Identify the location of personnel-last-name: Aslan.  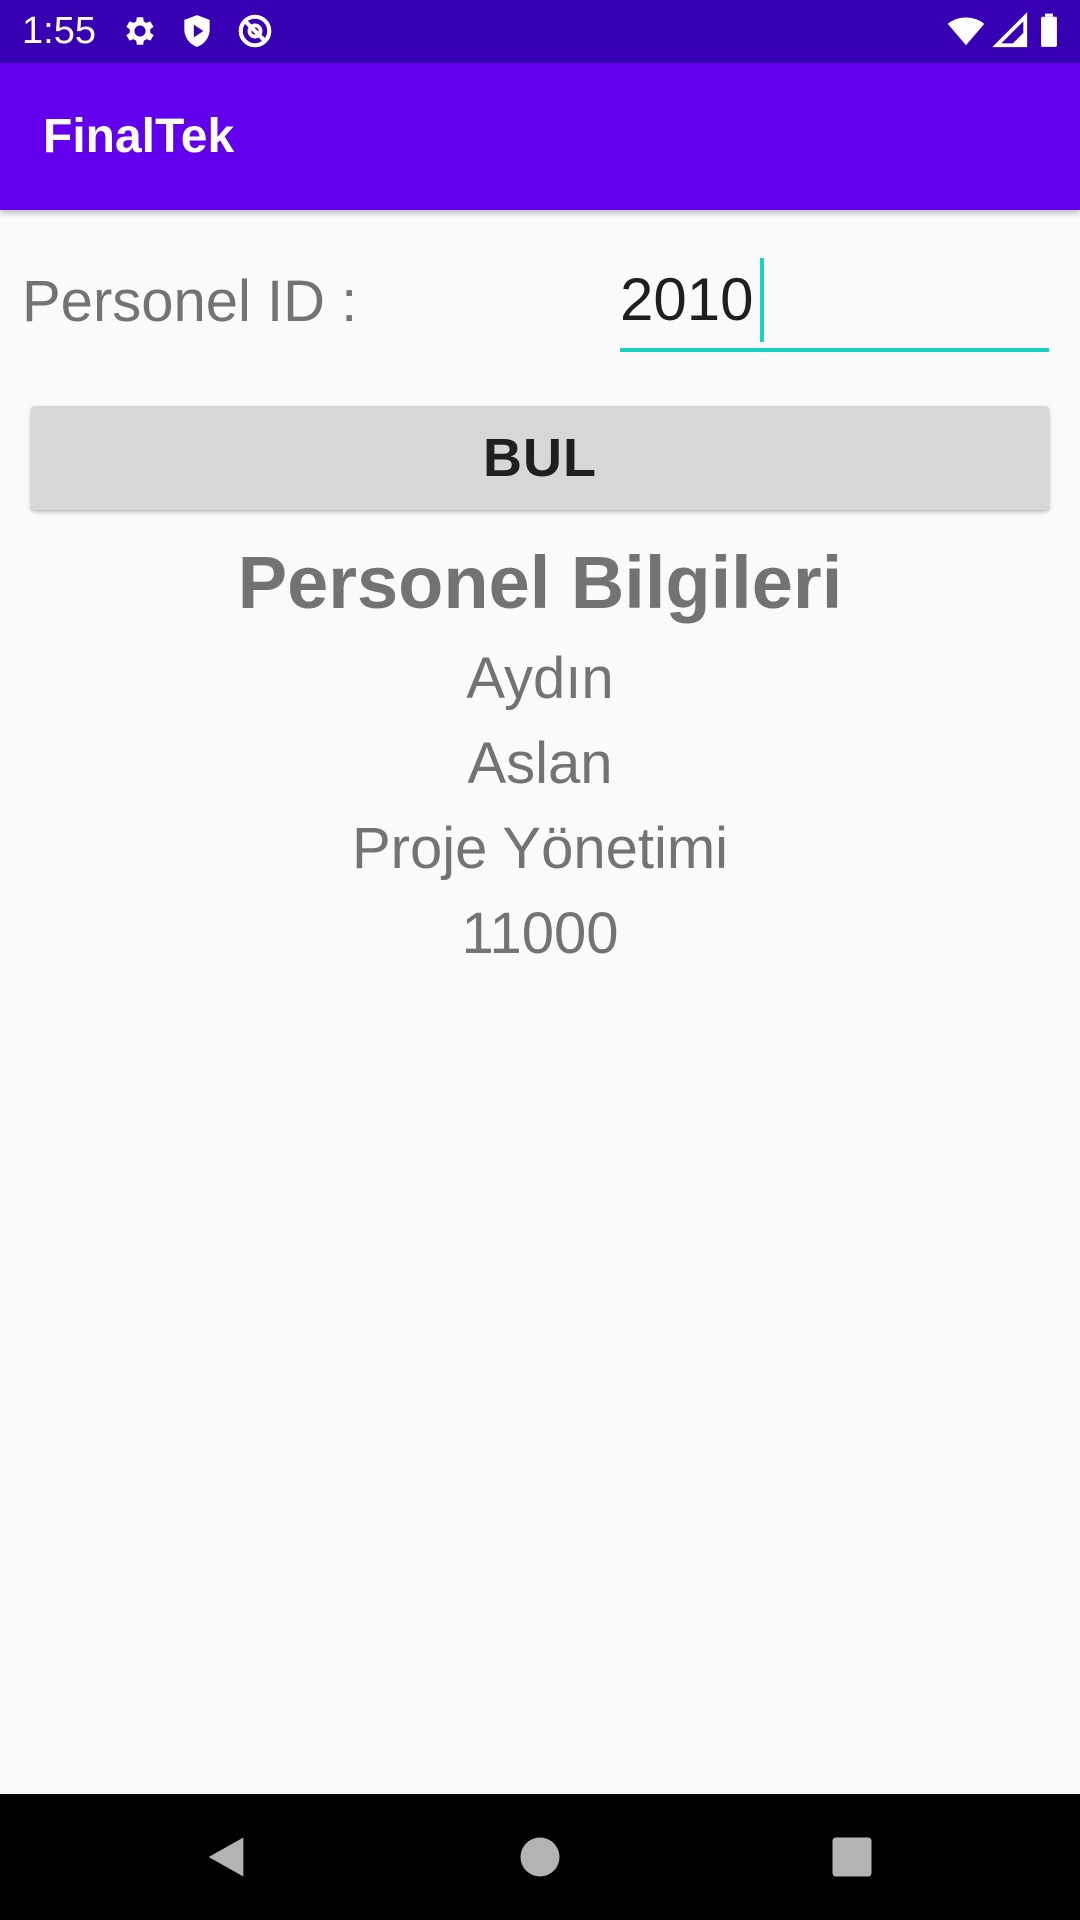
(540, 763).